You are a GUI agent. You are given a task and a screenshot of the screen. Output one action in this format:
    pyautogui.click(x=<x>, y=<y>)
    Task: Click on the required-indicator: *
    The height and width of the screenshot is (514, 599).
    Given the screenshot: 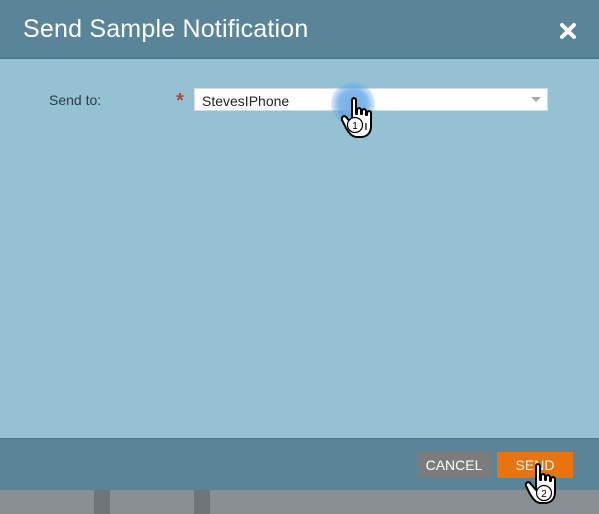 What is the action you would take?
    pyautogui.click(x=180, y=101)
    